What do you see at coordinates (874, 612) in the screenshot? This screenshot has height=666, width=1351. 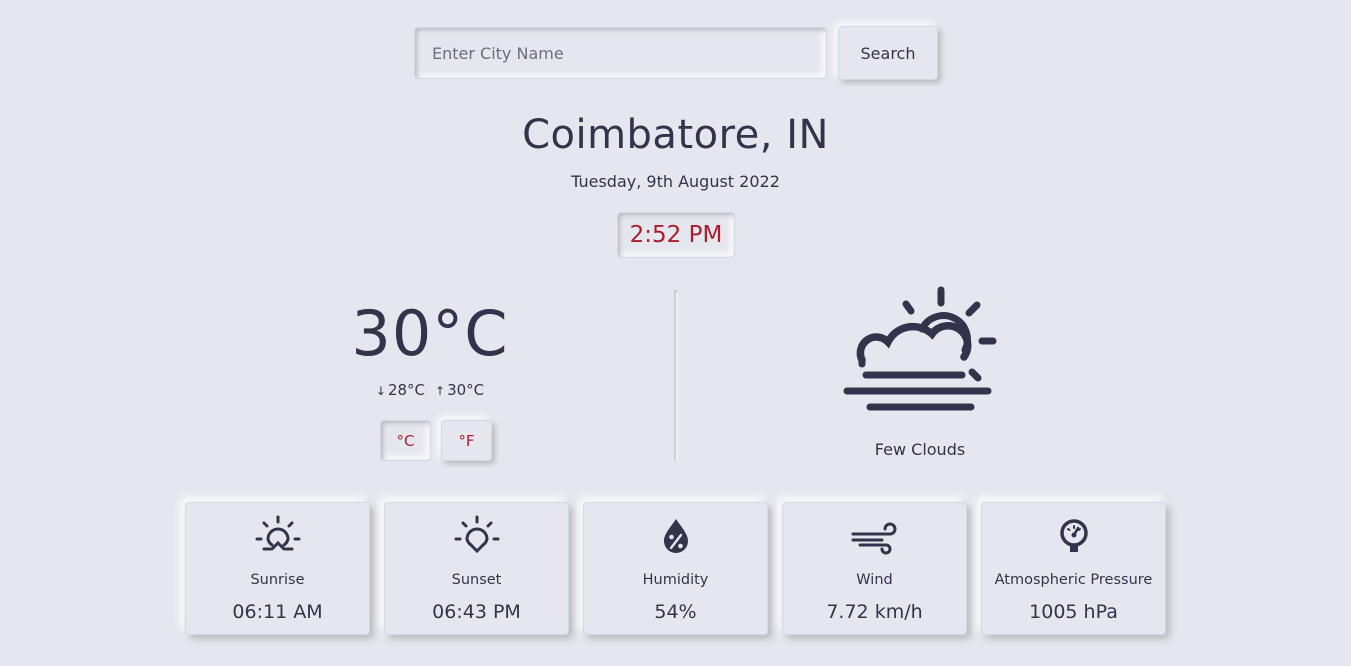 I see `stat-value: 7.72 km/h` at bounding box center [874, 612].